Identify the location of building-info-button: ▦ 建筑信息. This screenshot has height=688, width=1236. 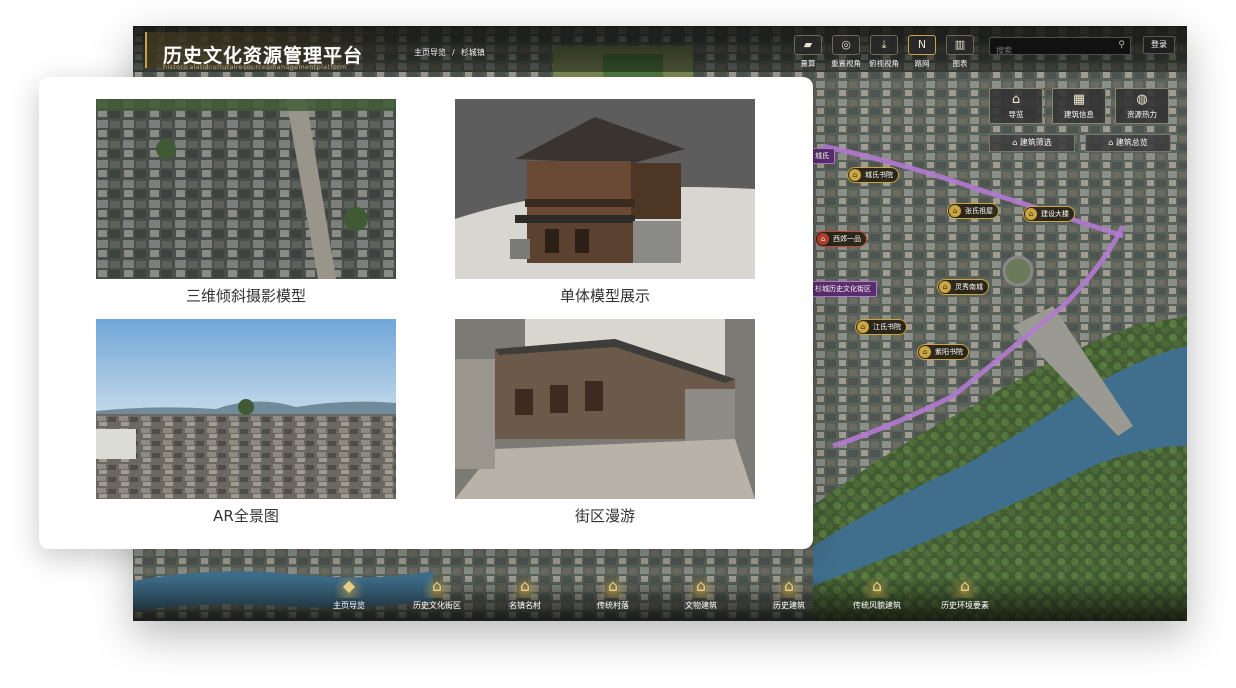
(1079, 106).